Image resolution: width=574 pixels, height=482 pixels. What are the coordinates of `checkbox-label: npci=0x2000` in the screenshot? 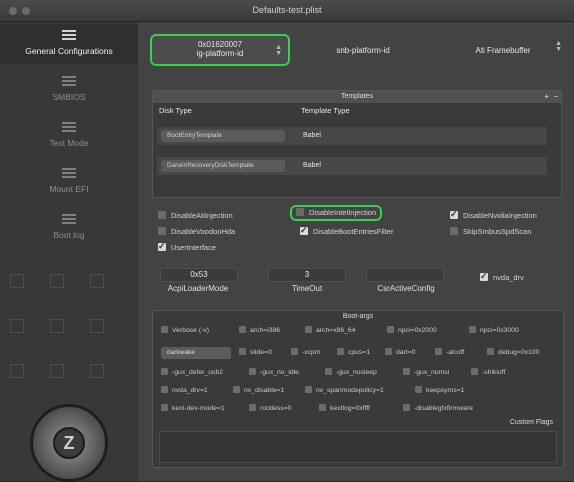 It's located at (417, 330).